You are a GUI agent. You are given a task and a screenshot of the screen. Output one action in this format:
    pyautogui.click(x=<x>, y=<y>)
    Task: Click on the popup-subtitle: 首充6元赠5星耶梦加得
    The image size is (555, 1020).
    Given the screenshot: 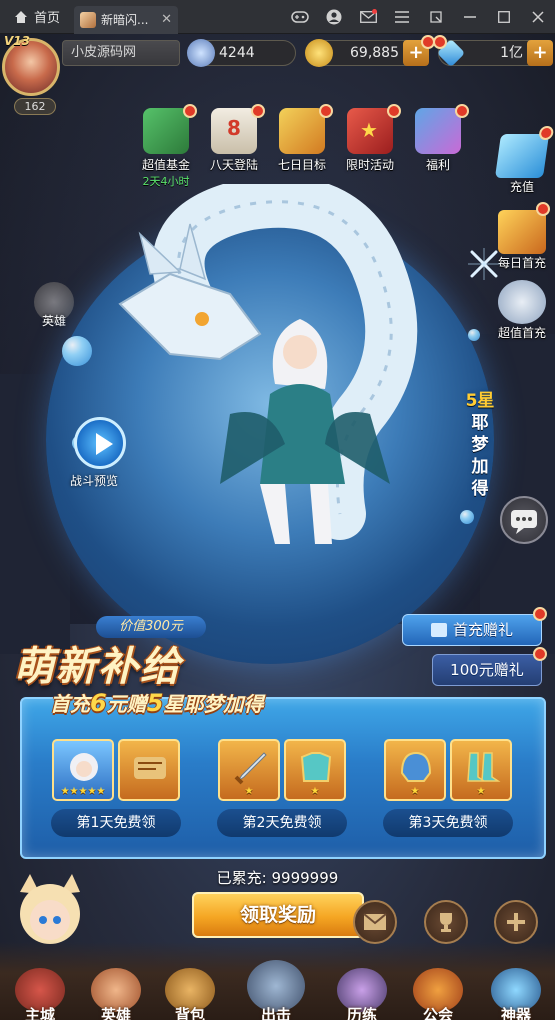 What is the action you would take?
    pyautogui.click(x=156, y=702)
    